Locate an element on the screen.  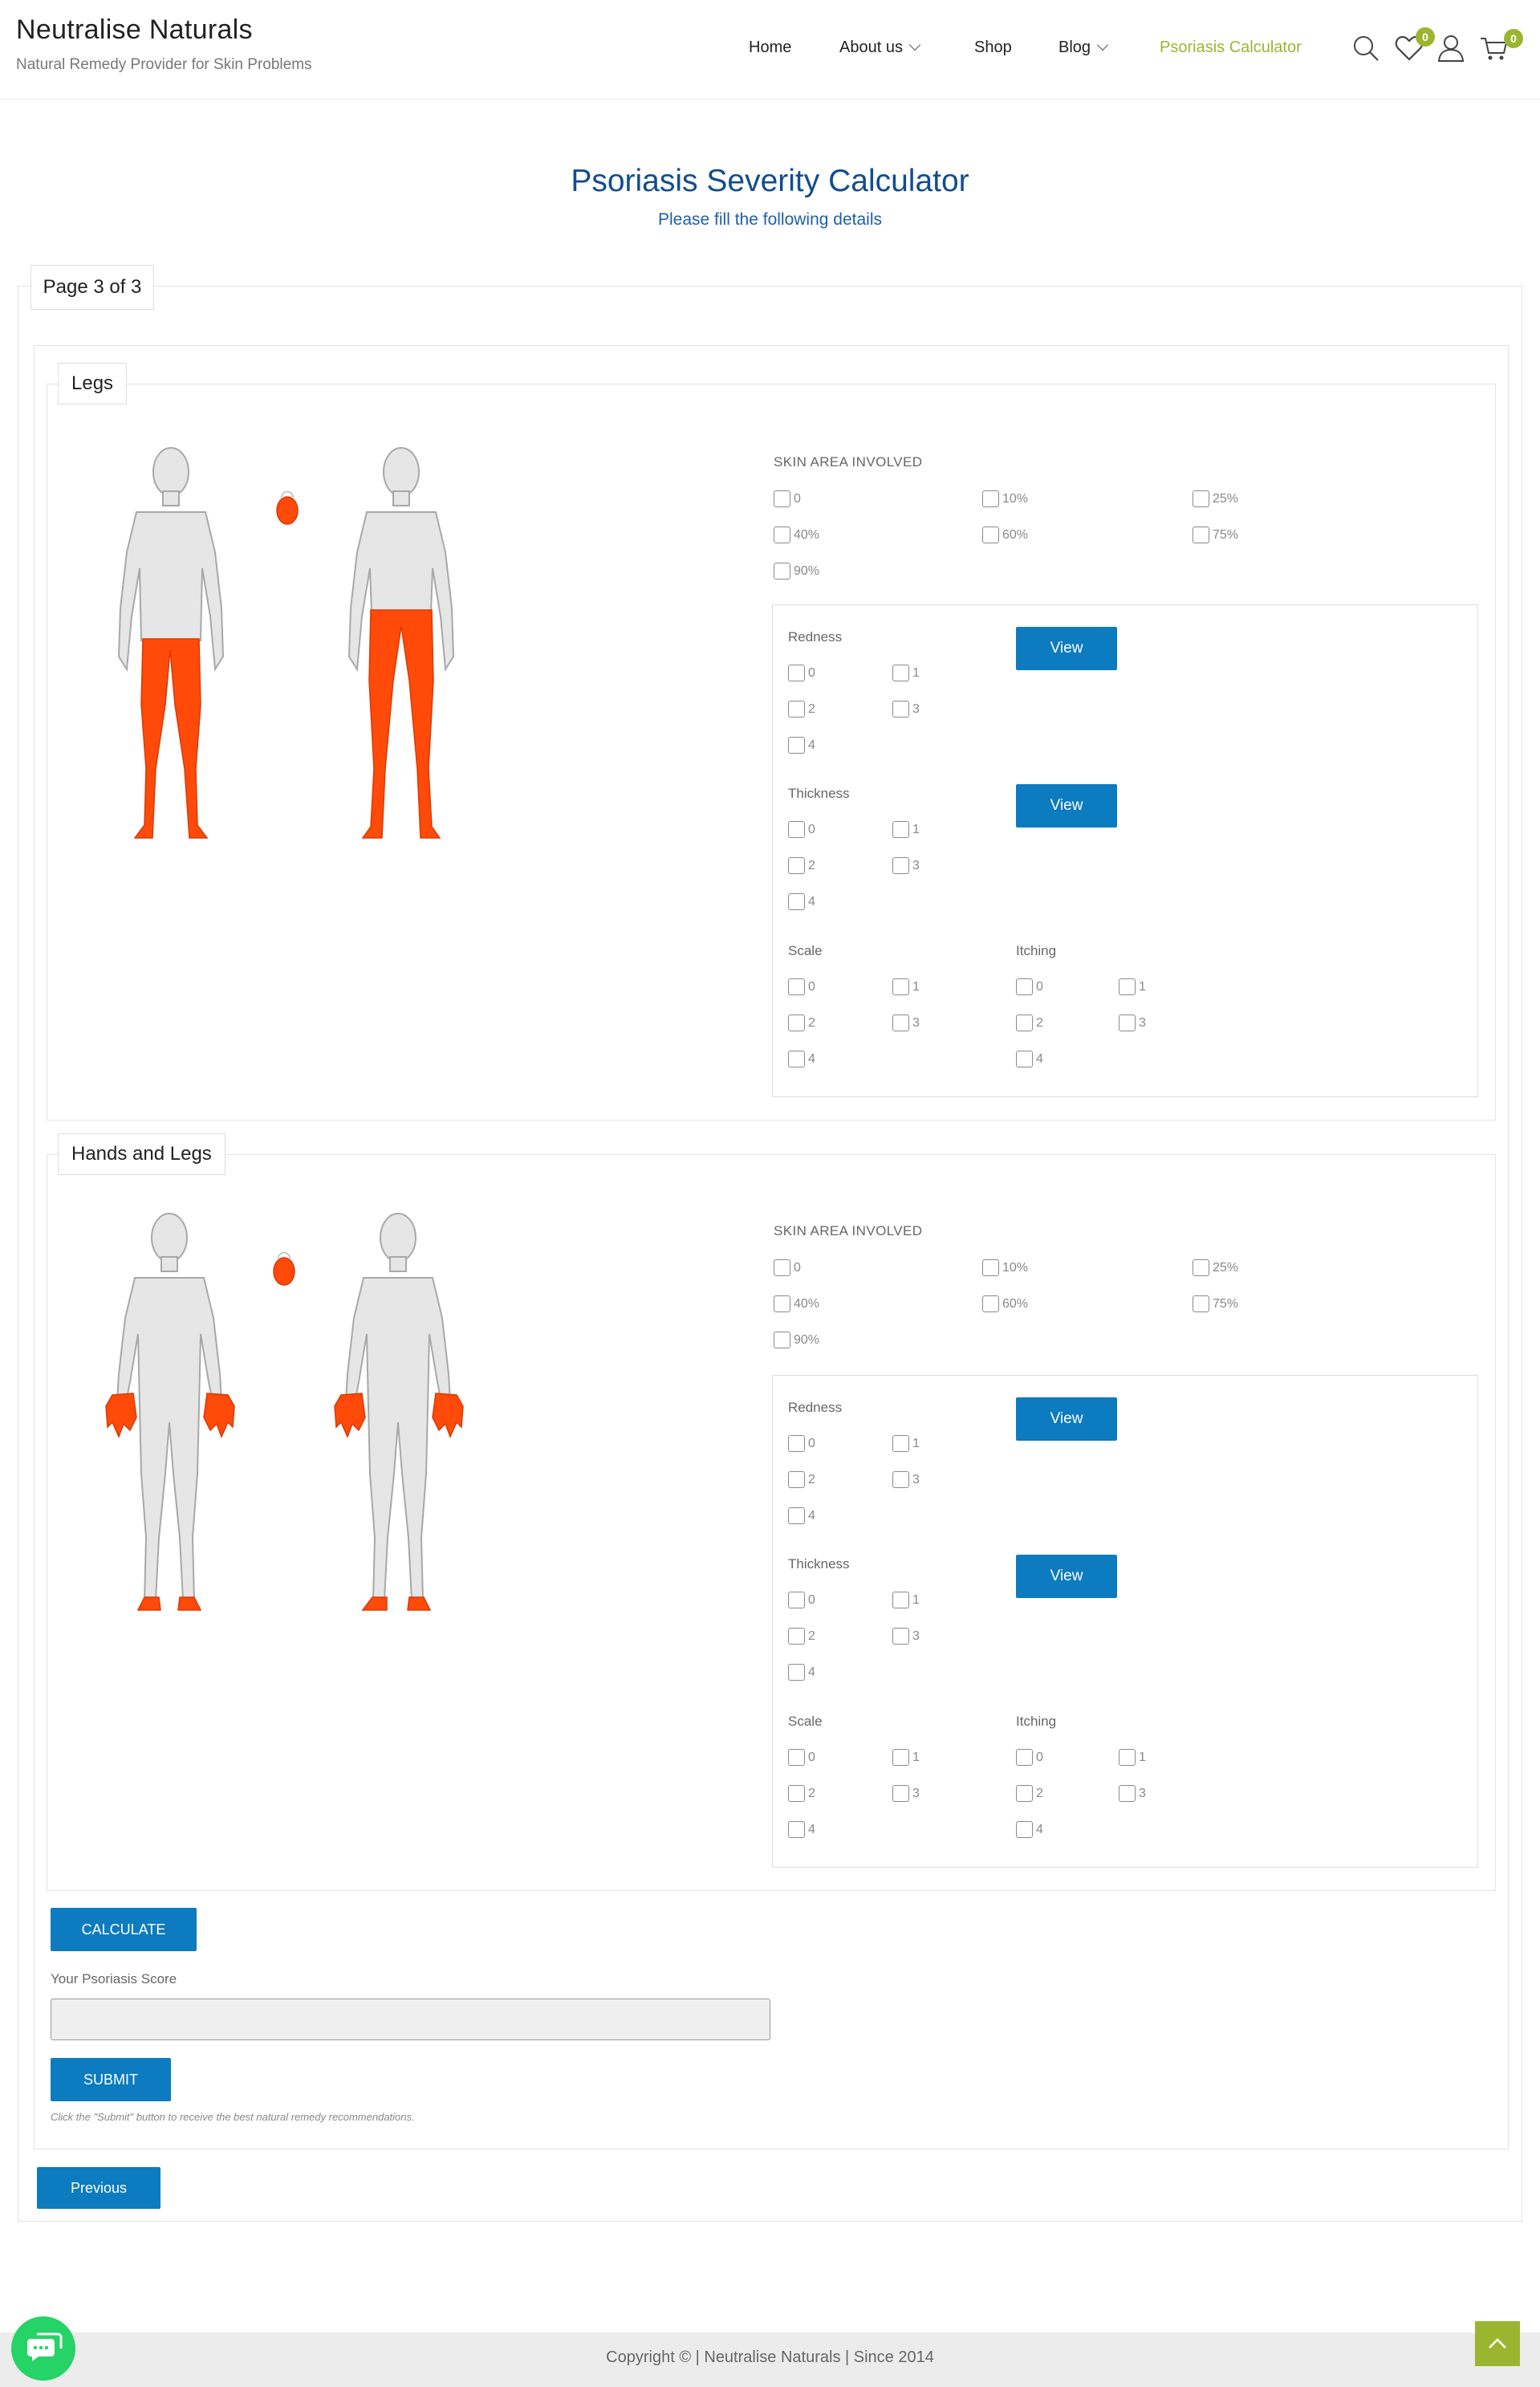
nav-shop: Shop is located at coordinates (993, 48).